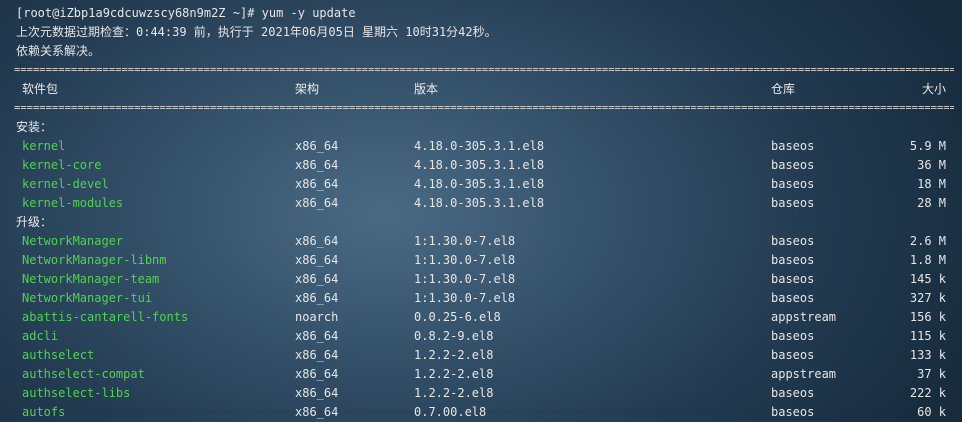 The width and height of the screenshot is (962, 422). I want to click on header-version: 版本, so click(426, 89).